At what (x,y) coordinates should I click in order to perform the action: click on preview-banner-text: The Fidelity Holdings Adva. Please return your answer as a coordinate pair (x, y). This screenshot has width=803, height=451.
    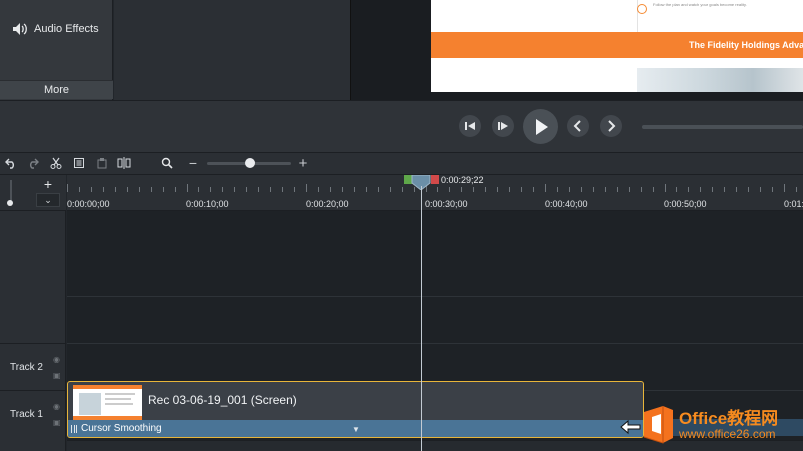
    Looking at the image, I should click on (746, 45).